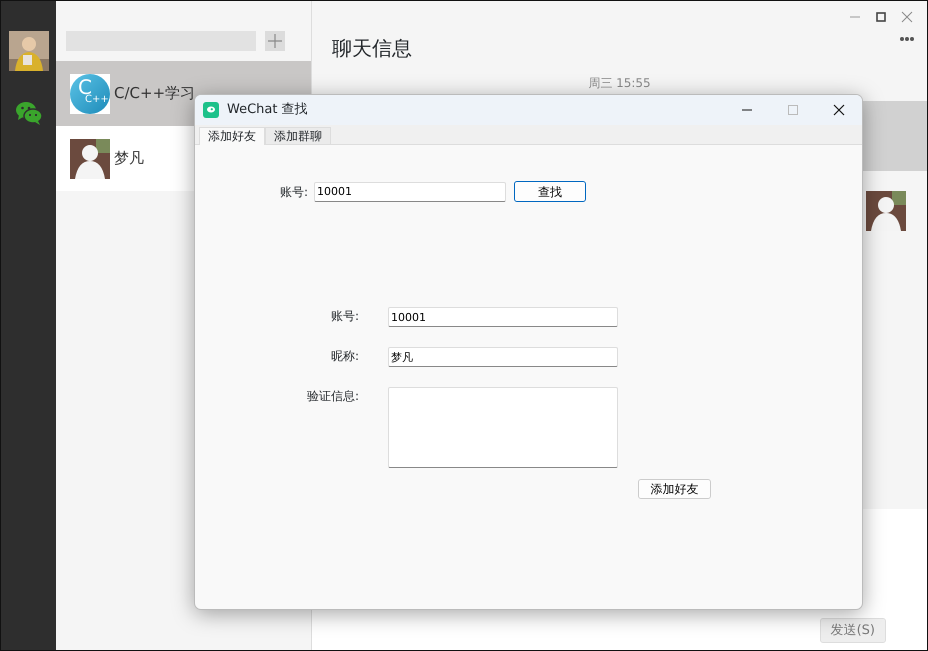 Image resolution: width=928 pixels, height=651 pixels. What do you see at coordinates (410, 192) in the screenshot?
I see `account-field: 10001` at bounding box center [410, 192].